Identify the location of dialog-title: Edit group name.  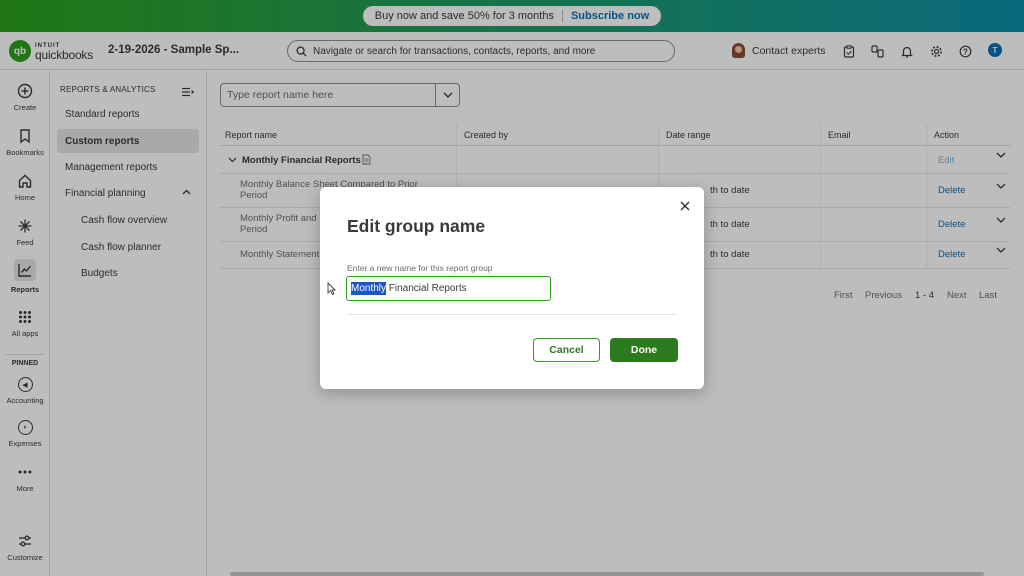
(416, 226).